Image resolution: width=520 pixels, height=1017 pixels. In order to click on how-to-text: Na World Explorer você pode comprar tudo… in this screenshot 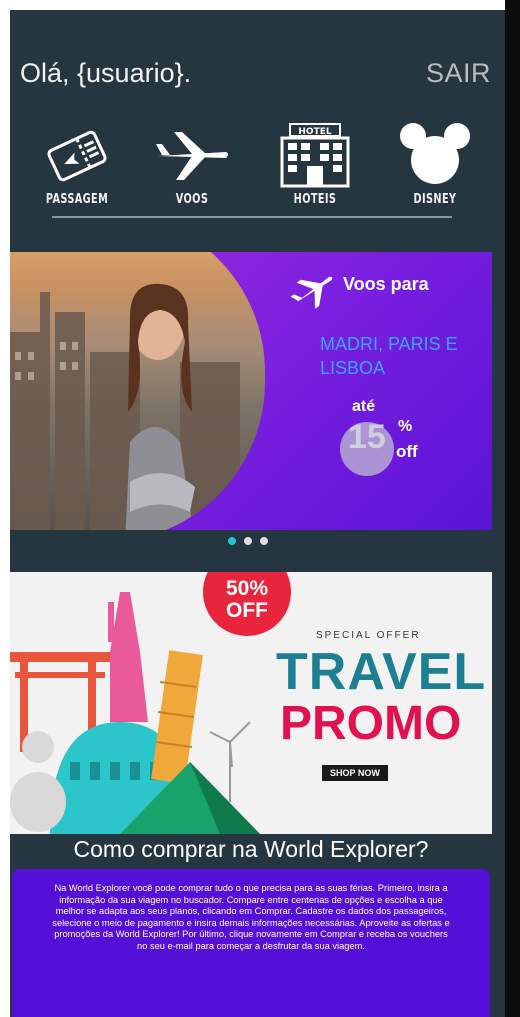, I will do `click(251, 917)`.